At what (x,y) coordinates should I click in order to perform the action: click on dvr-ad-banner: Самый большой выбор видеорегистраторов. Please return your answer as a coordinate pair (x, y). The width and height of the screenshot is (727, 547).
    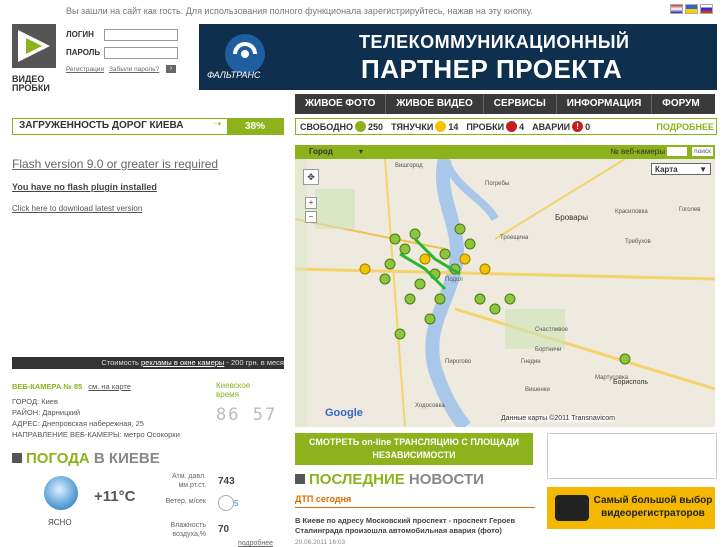
    Looking at the image, I should click on (631, 508).